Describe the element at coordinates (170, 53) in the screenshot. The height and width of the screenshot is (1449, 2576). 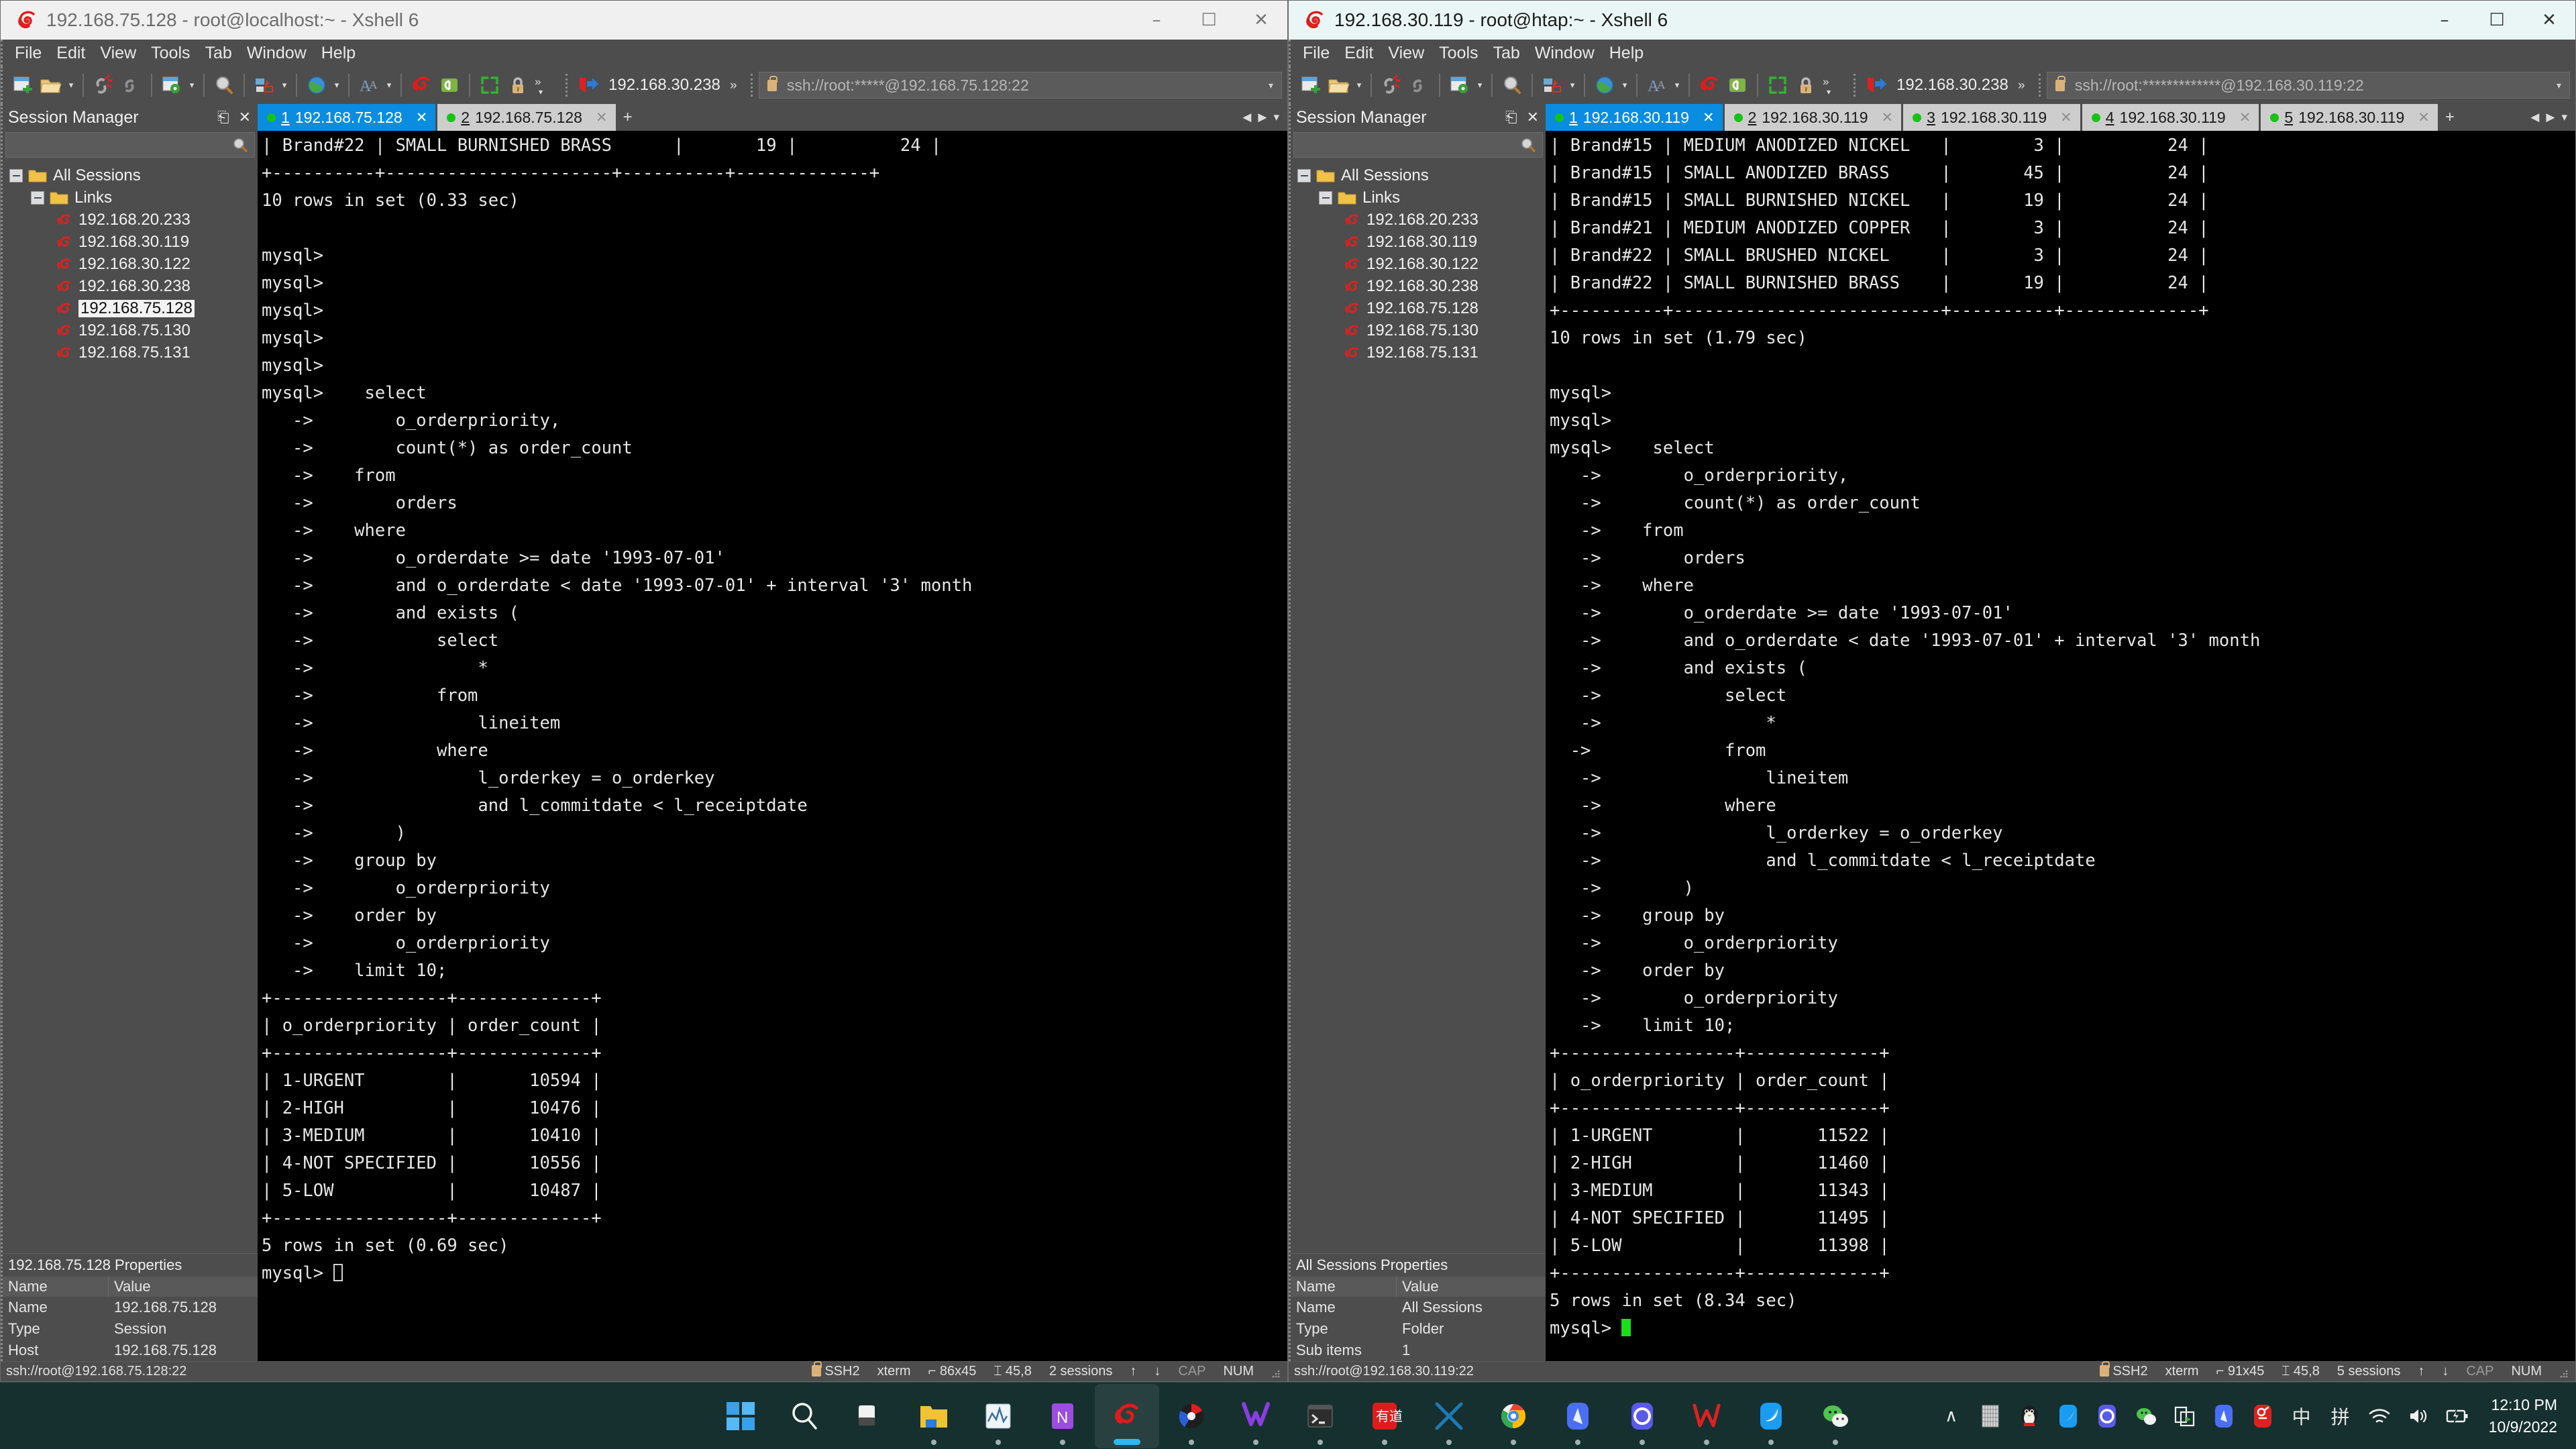
I see `menu-tools: Tools` at that location.